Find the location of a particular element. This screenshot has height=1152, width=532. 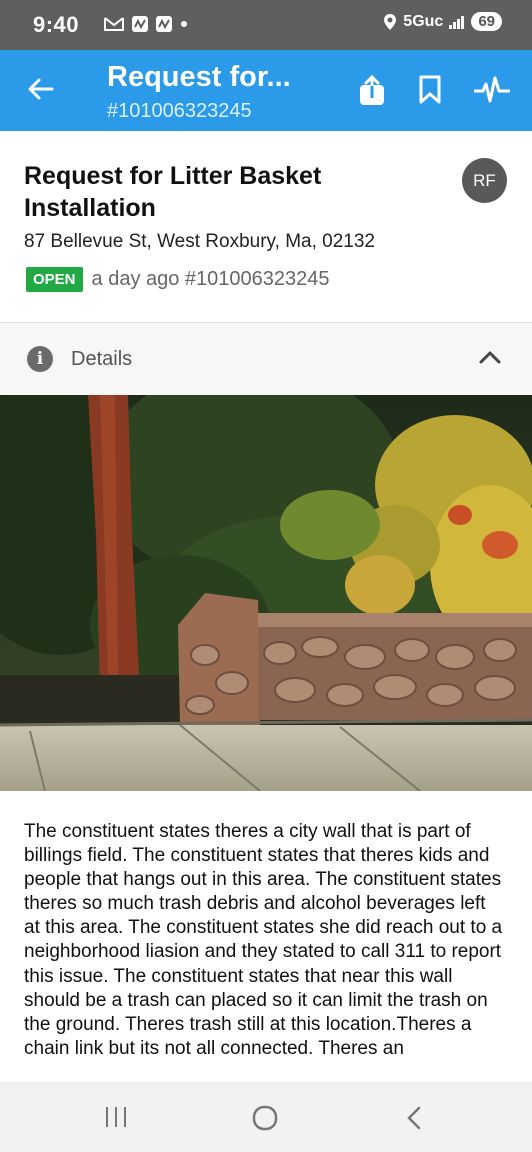

system-nav-bar is located at coordinates (266, 1117).